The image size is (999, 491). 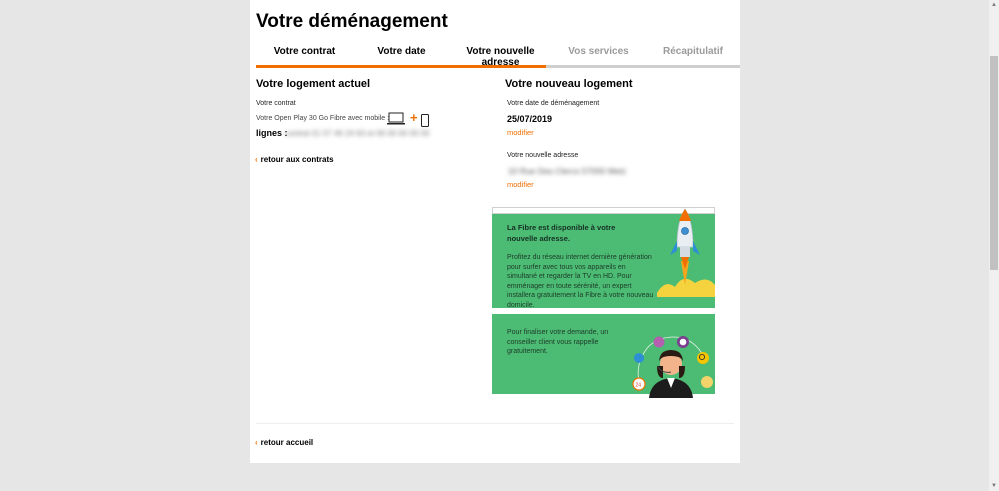 What do you see at coordinates (313, 84) in the screenshot?
I see `current-home-heading: Votre logement actuel` at bounding box center [313, 84].